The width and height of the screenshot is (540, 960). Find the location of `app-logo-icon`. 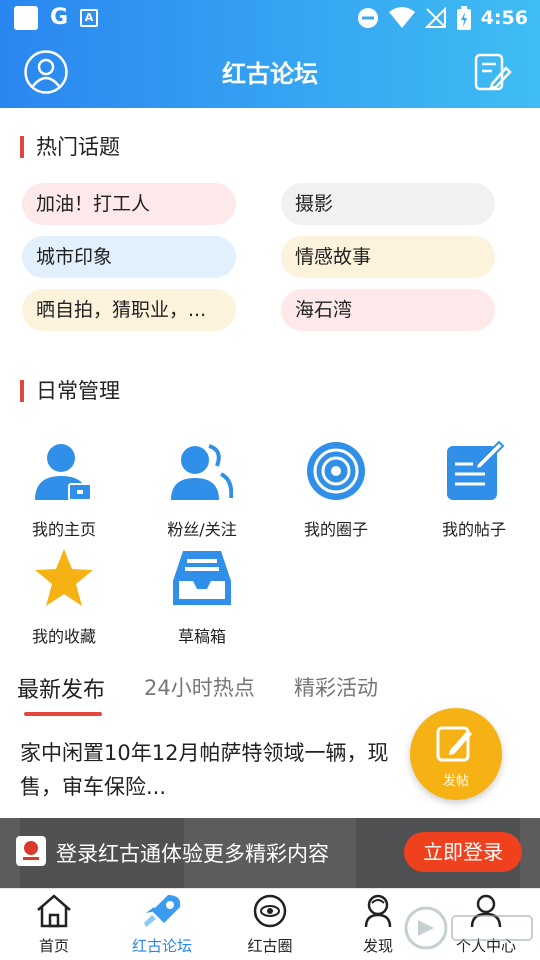

app-logo-icon is located at coordinates (31, 851).